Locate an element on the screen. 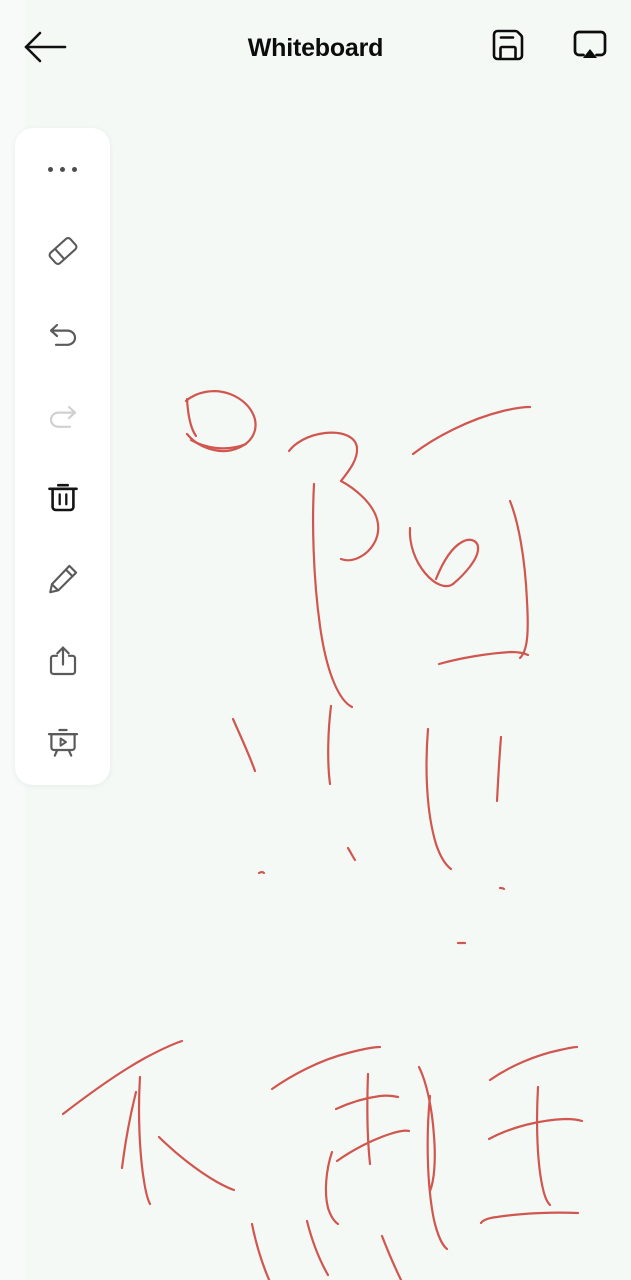  tool-share is located at coordinates (62, 661).